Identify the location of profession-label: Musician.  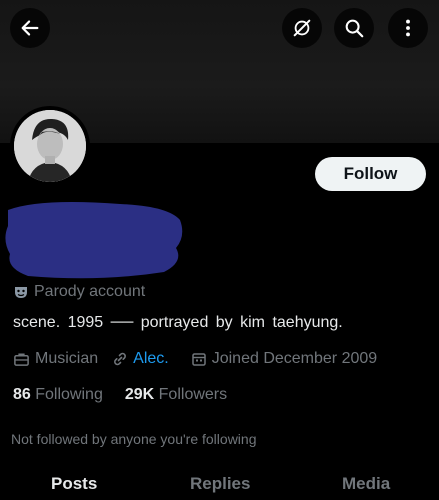
(67, 358).